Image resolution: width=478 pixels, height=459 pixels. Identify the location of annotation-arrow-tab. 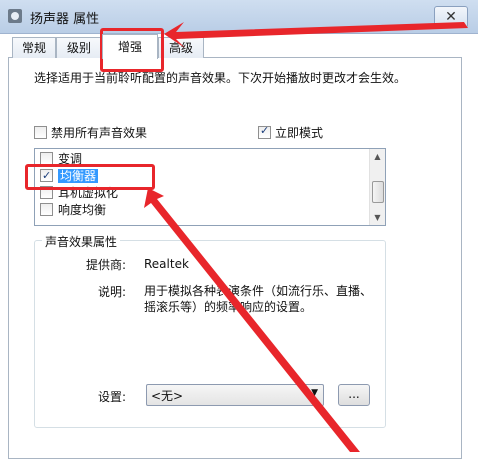
(316, 35).